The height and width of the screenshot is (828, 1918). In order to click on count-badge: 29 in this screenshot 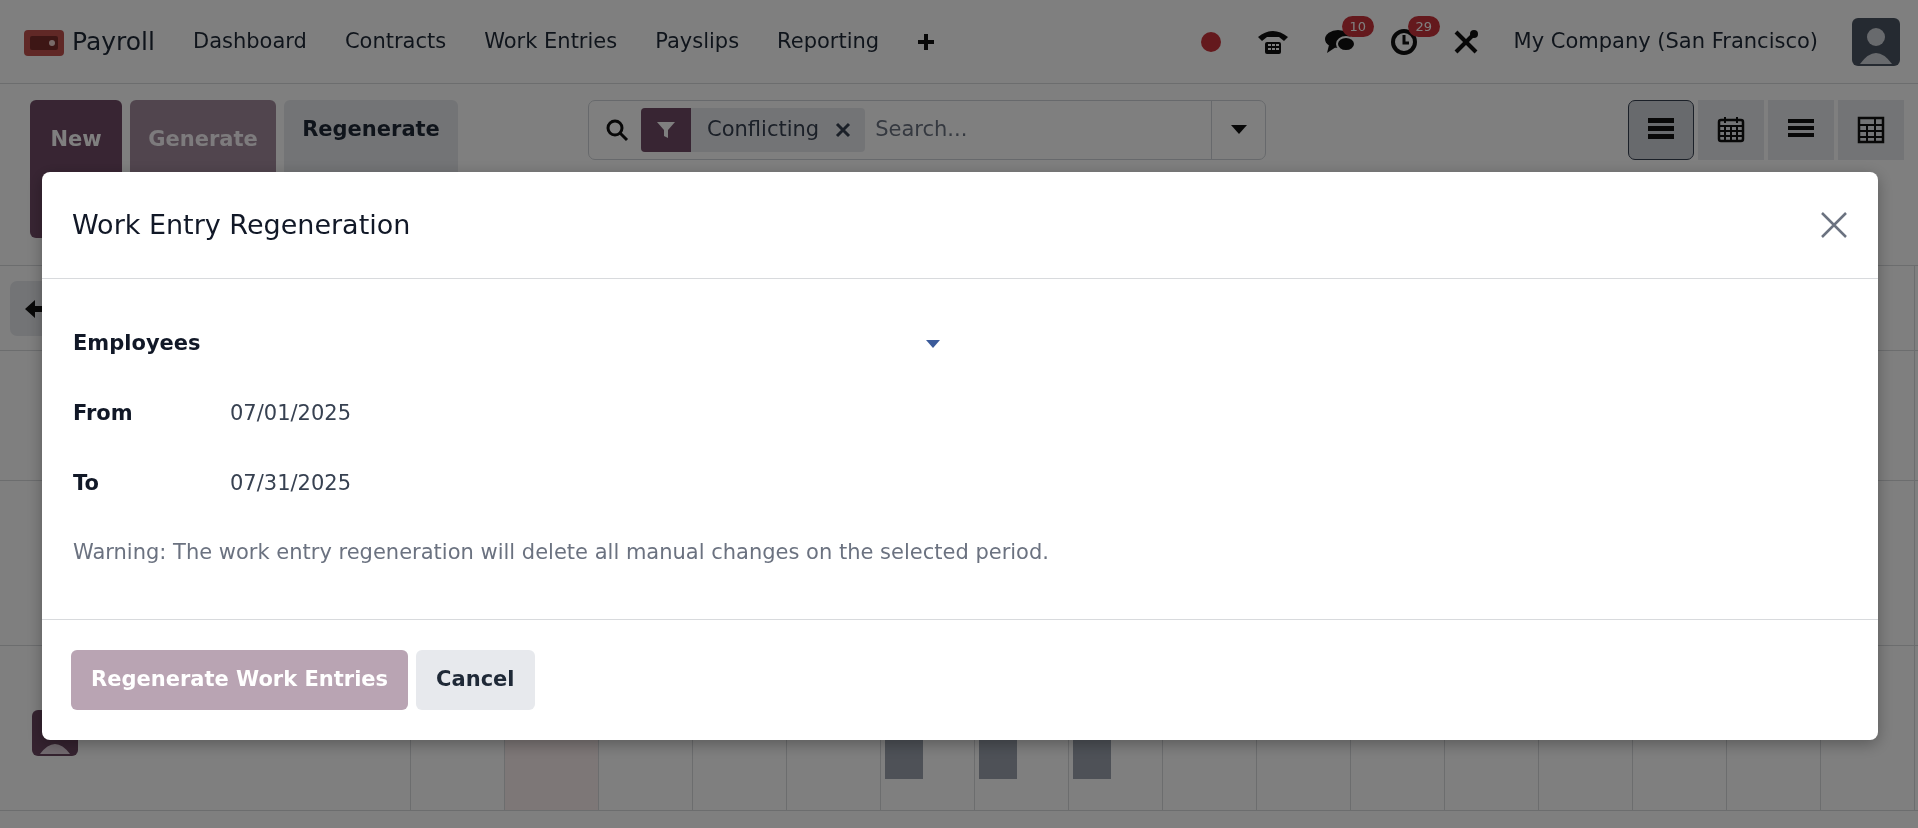, I will do `click(1424, 26)`.